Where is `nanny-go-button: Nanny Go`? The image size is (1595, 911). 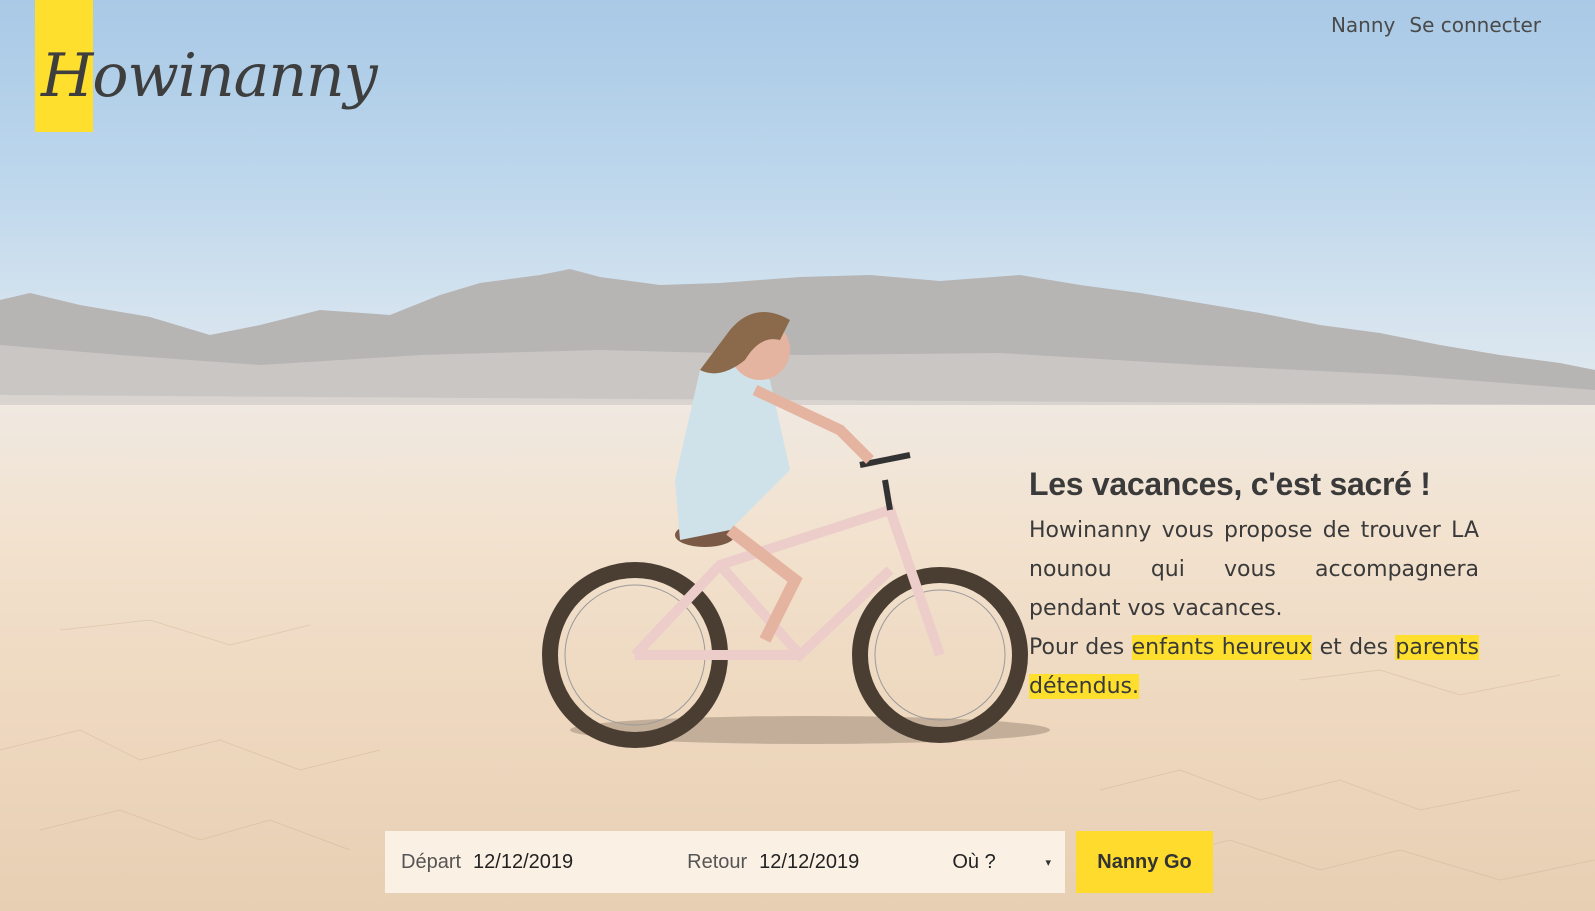
nanny-go-button: Nanny Go is located at coordinates (1144, 862).